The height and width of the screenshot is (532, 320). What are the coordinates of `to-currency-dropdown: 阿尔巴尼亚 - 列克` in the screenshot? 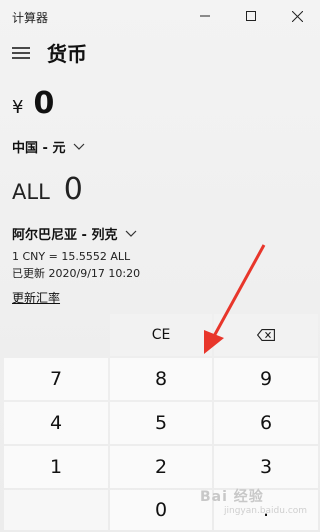 It's located at (74, 233).